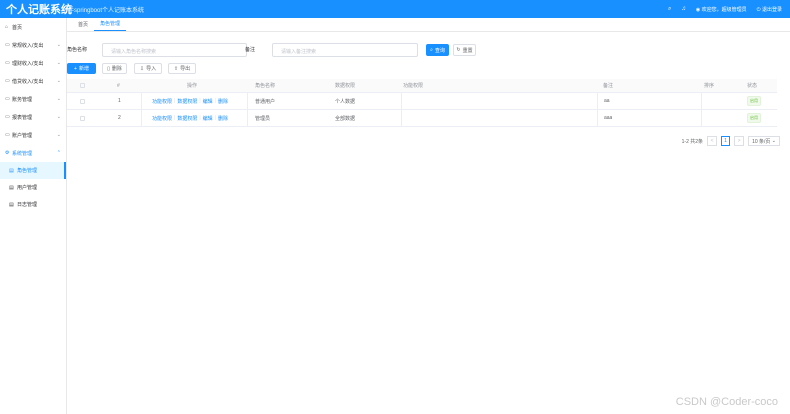 The height and width of the screenshot is (414, 790). I want to click on remark-input: 请输入备注搜索, so click(345, 50).